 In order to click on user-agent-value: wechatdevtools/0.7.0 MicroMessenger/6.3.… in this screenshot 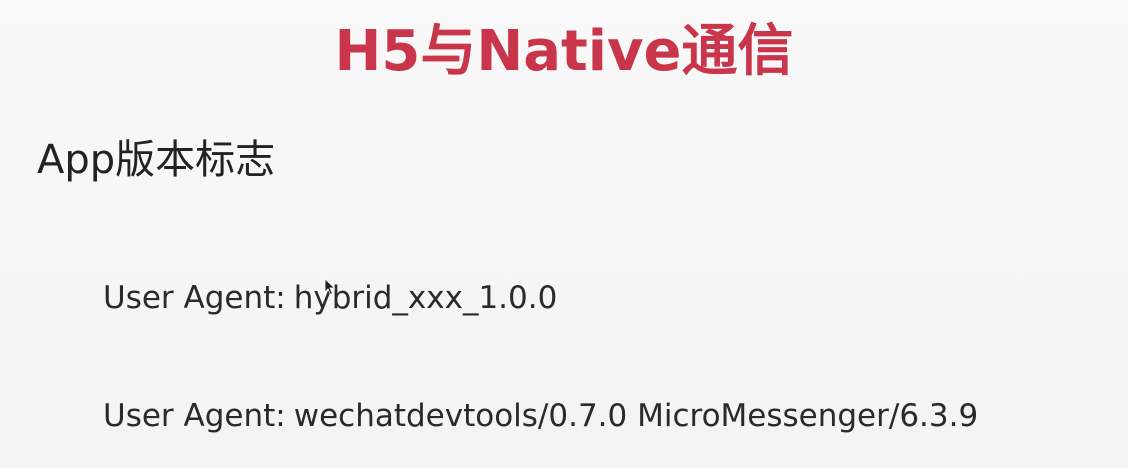, I will do `click(636, 416)`.